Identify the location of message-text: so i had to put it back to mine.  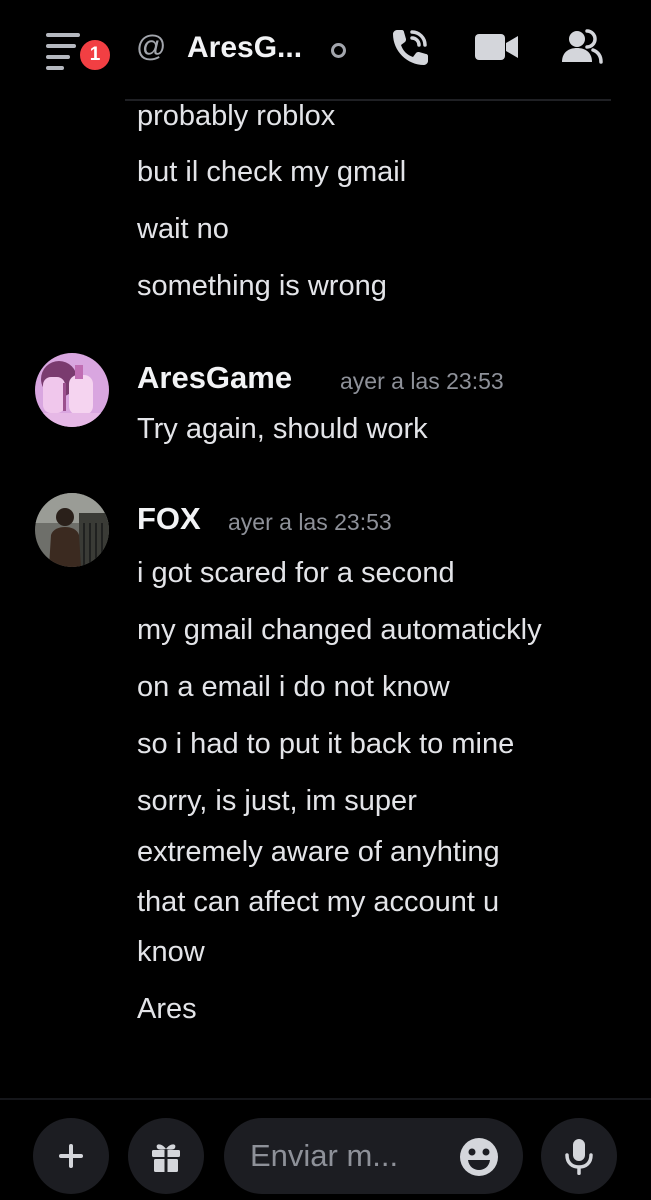
(325, 744).